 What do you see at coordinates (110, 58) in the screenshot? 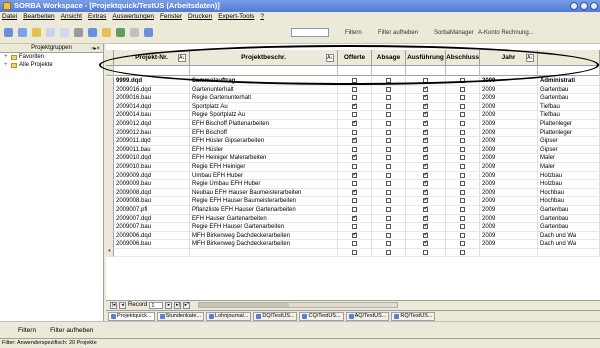
I see `header-selector` at bounding box center [110, 58].